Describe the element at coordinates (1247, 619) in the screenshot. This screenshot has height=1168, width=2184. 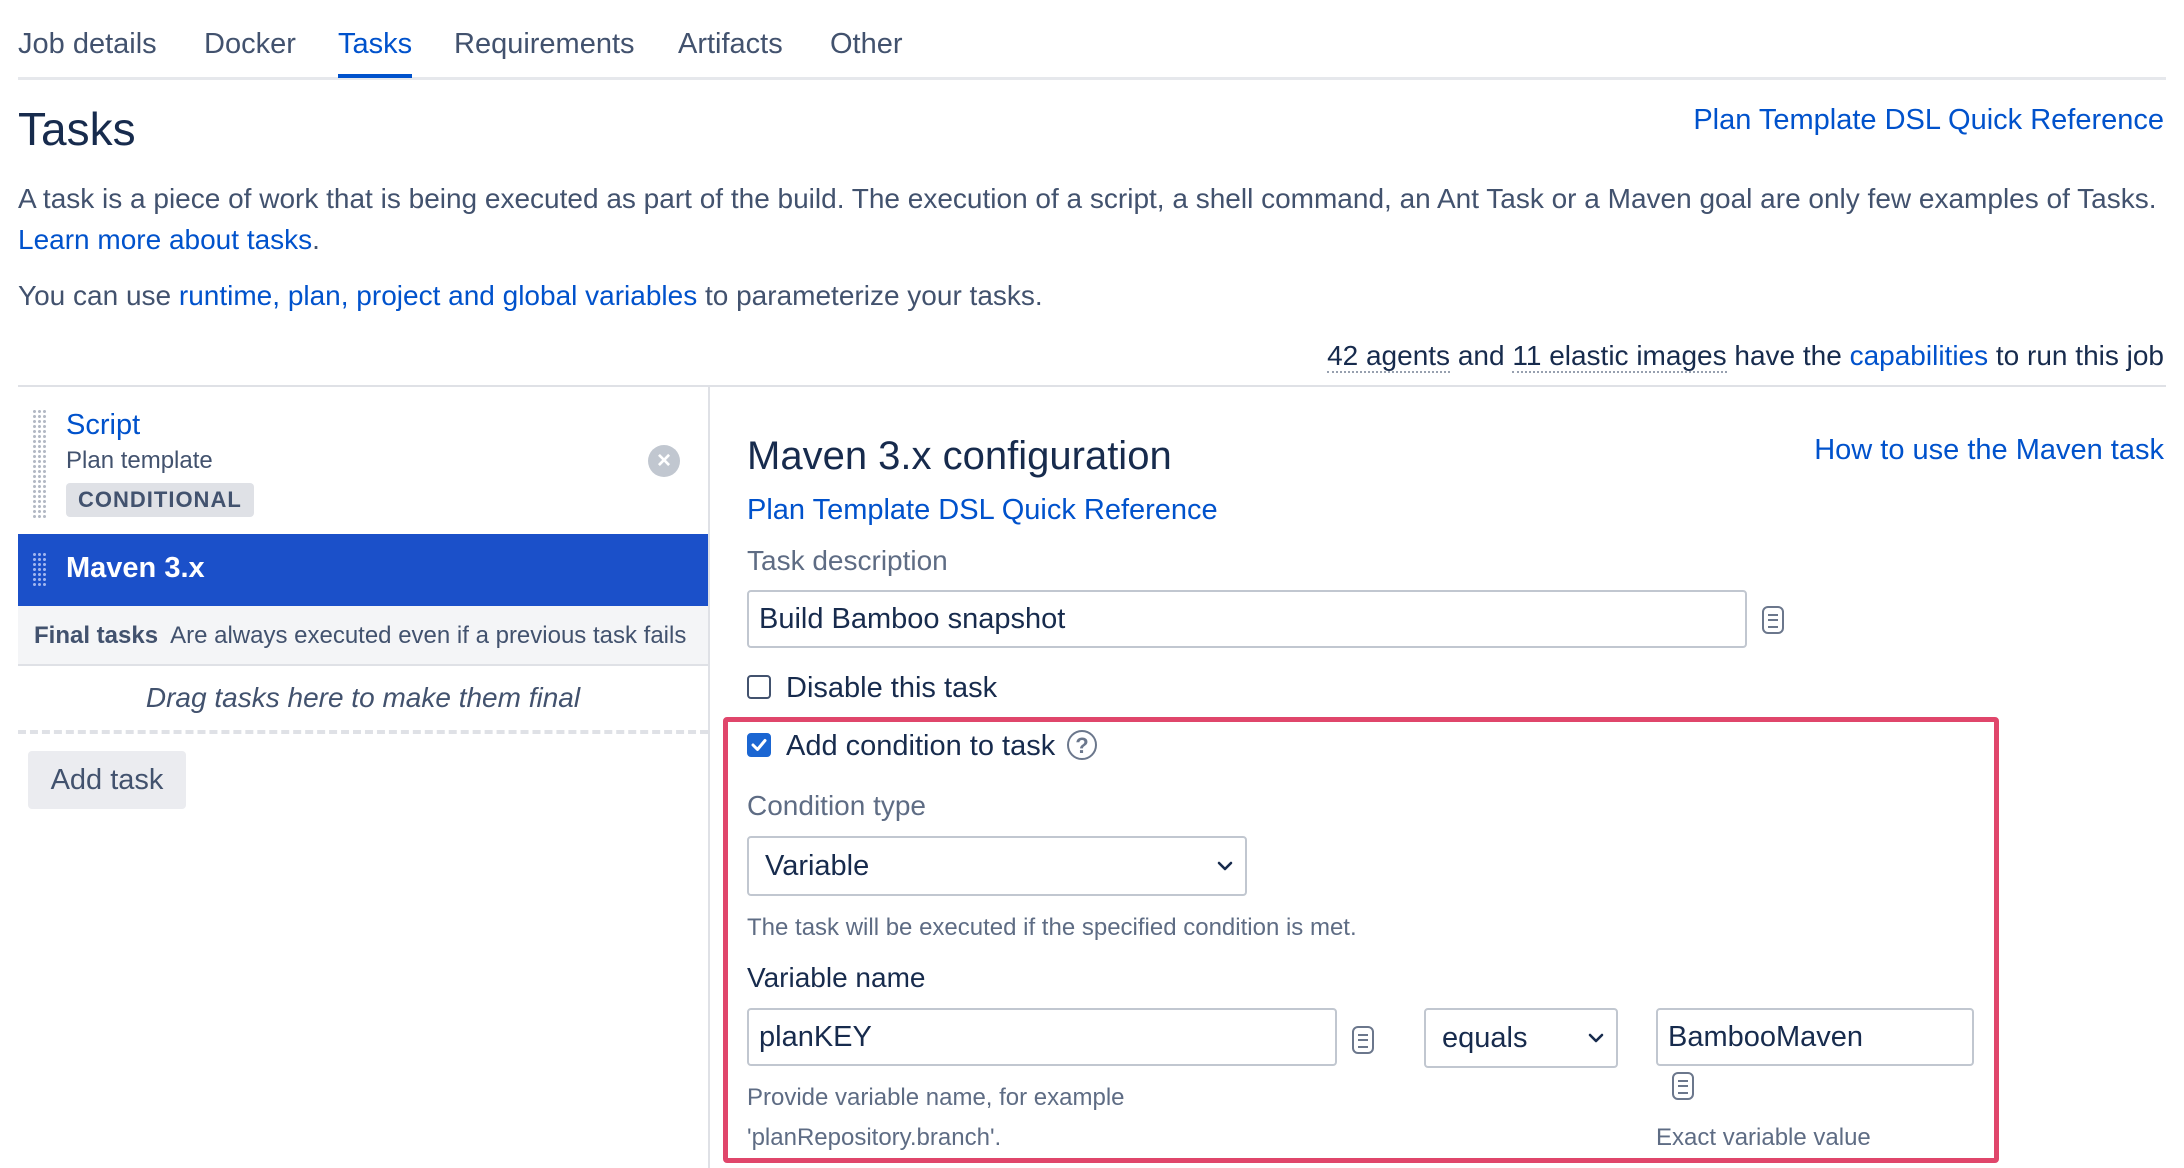
I see `task-description-input` at that location.